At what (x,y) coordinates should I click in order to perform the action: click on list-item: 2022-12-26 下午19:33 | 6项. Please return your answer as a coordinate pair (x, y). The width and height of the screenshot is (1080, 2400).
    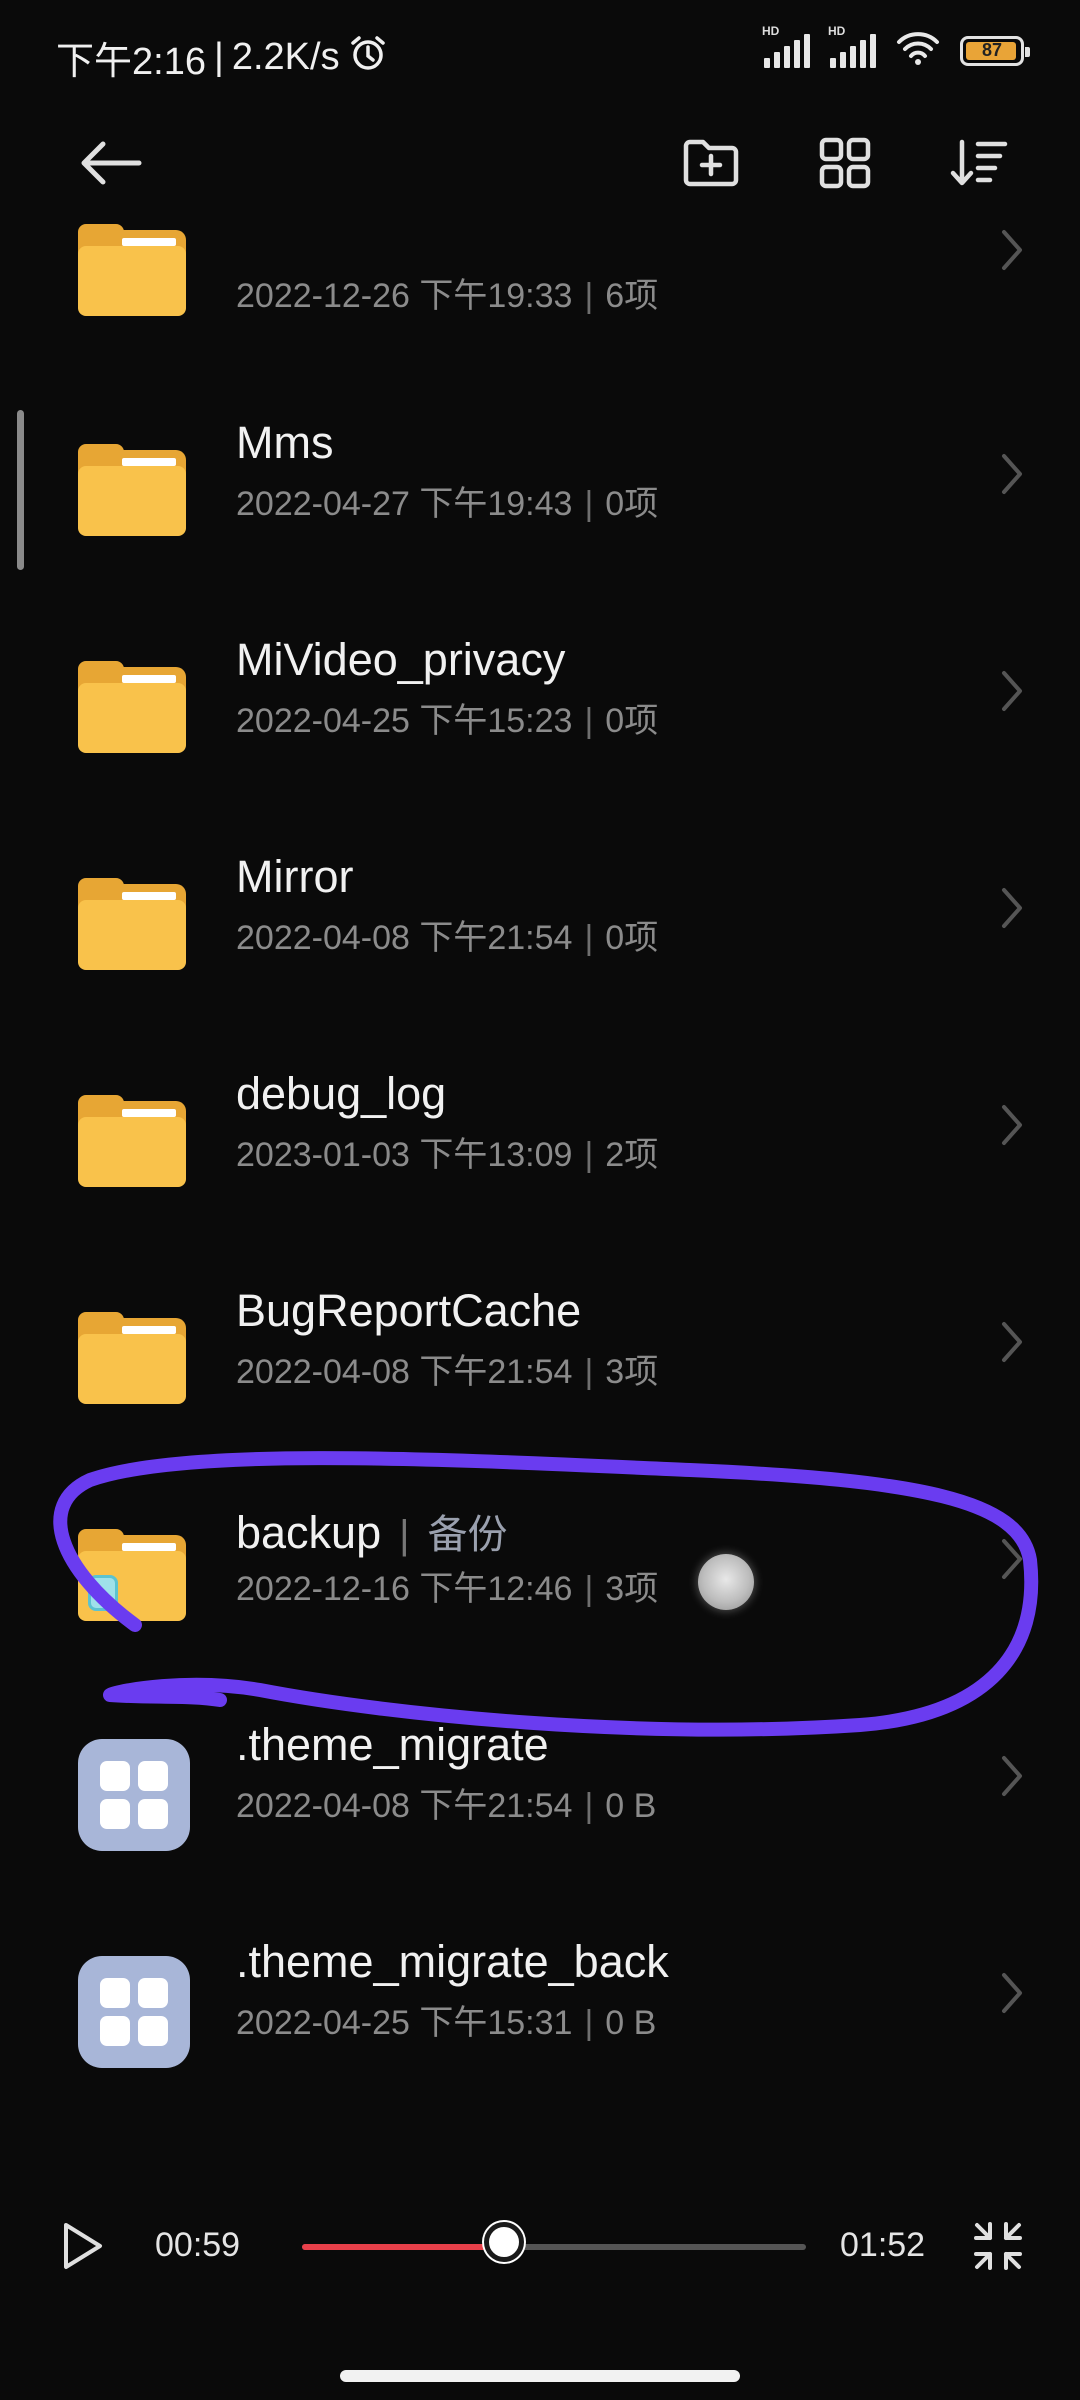
    Looking at the image, I should click on (540, 268).